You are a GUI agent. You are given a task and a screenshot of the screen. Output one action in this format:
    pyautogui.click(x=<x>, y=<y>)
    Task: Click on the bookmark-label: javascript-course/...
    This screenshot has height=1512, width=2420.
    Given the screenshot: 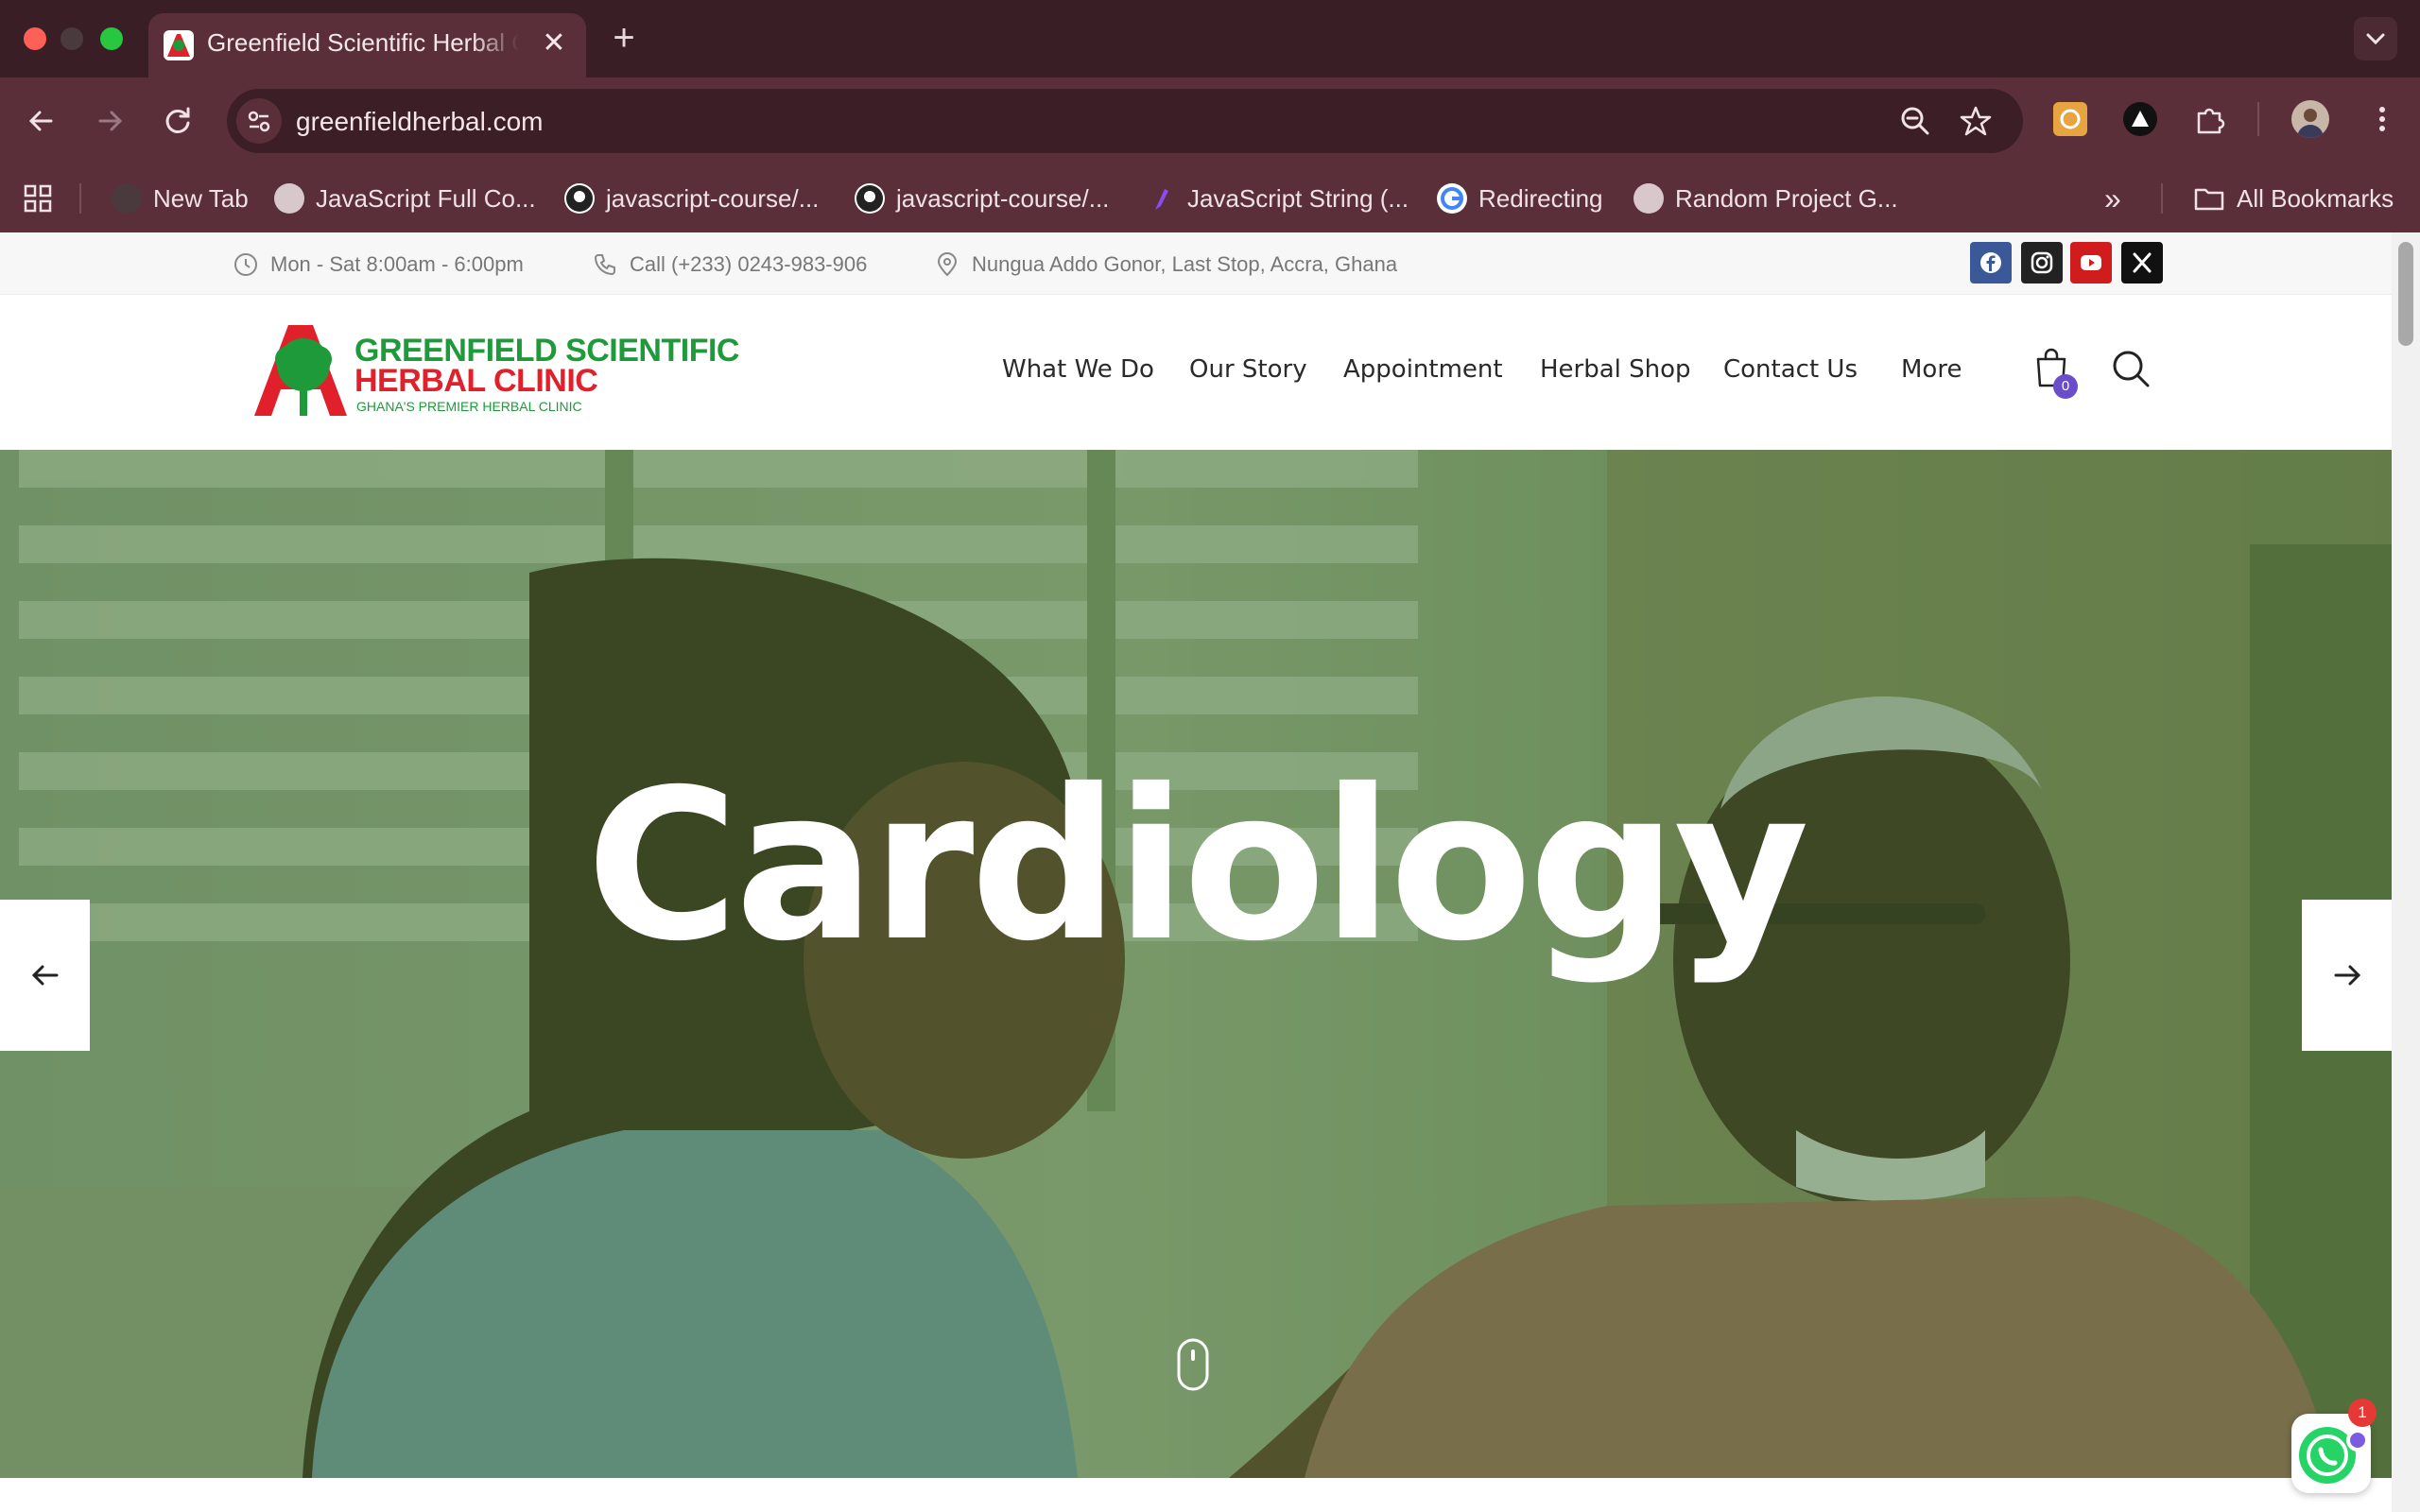 What is the action you would take?
    pyautogui.click(x=1003, y=198)
    